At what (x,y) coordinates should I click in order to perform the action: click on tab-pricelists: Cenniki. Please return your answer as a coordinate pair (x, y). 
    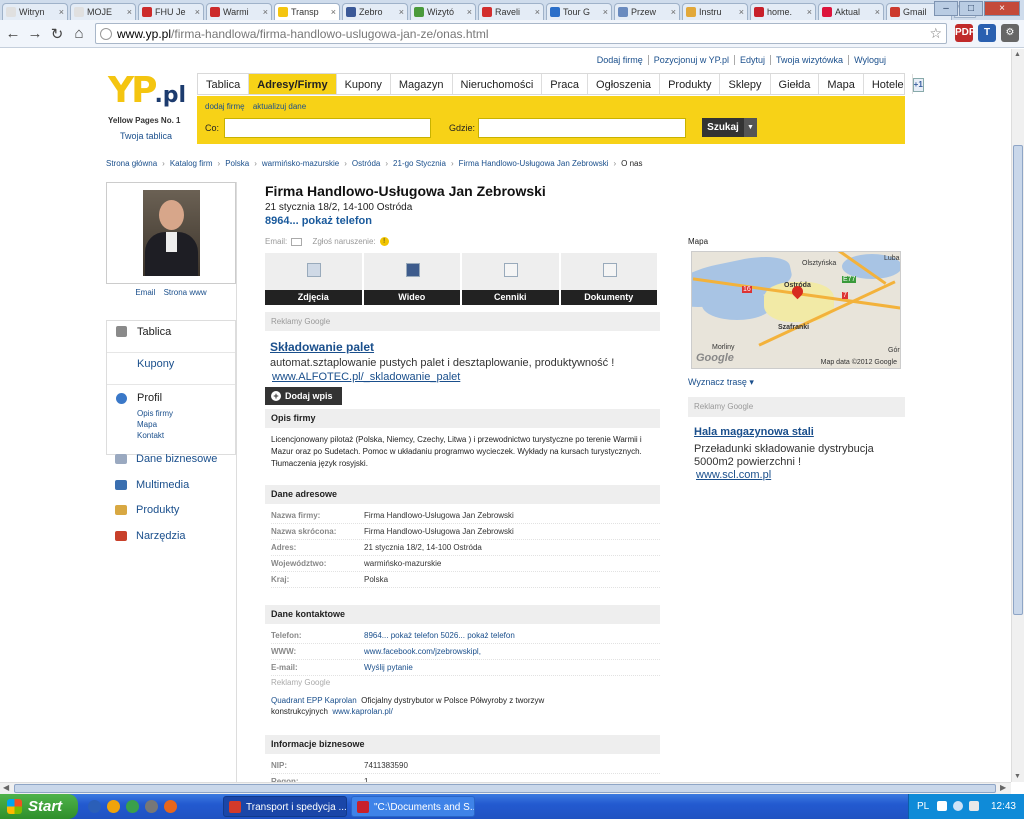
    Looking at the image, I should click on (510, 279).